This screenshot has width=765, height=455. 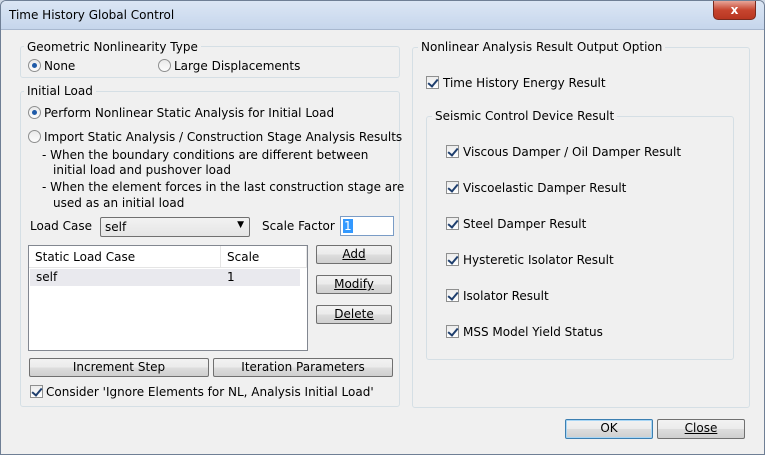 I want to click on geometric-none-radio, so click(x=34, y=65).